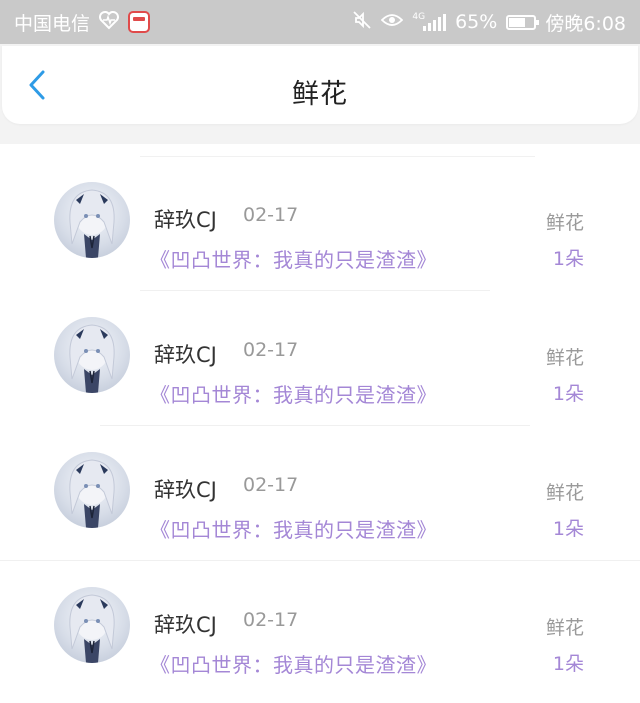 Image resolution: width=640 pixels, height=703 pixels. Describe the element at coordinates (320, 22) in the screenshot. I see `status-bar: 中国电信 4G 65% 傍晚6:08` at that location.